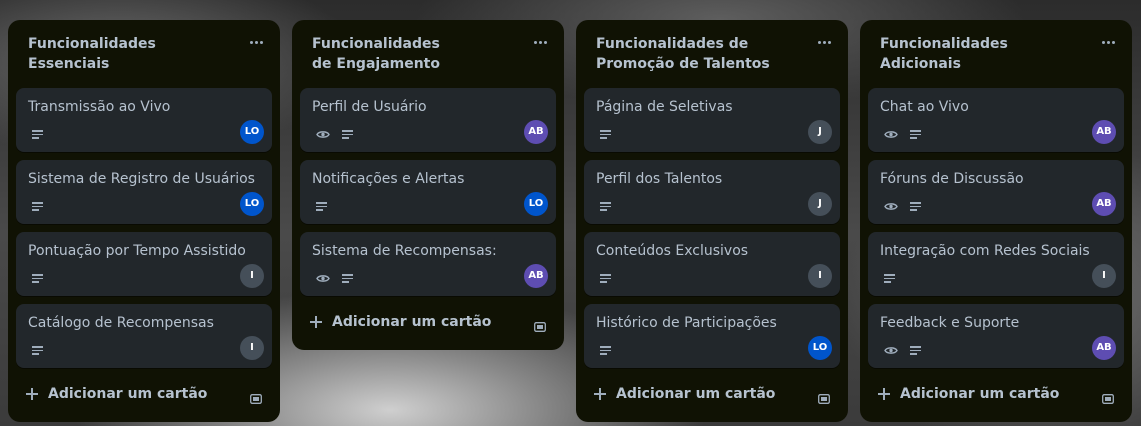  I want to click on card-title: Feedback e Suporte, so click(950, 323).